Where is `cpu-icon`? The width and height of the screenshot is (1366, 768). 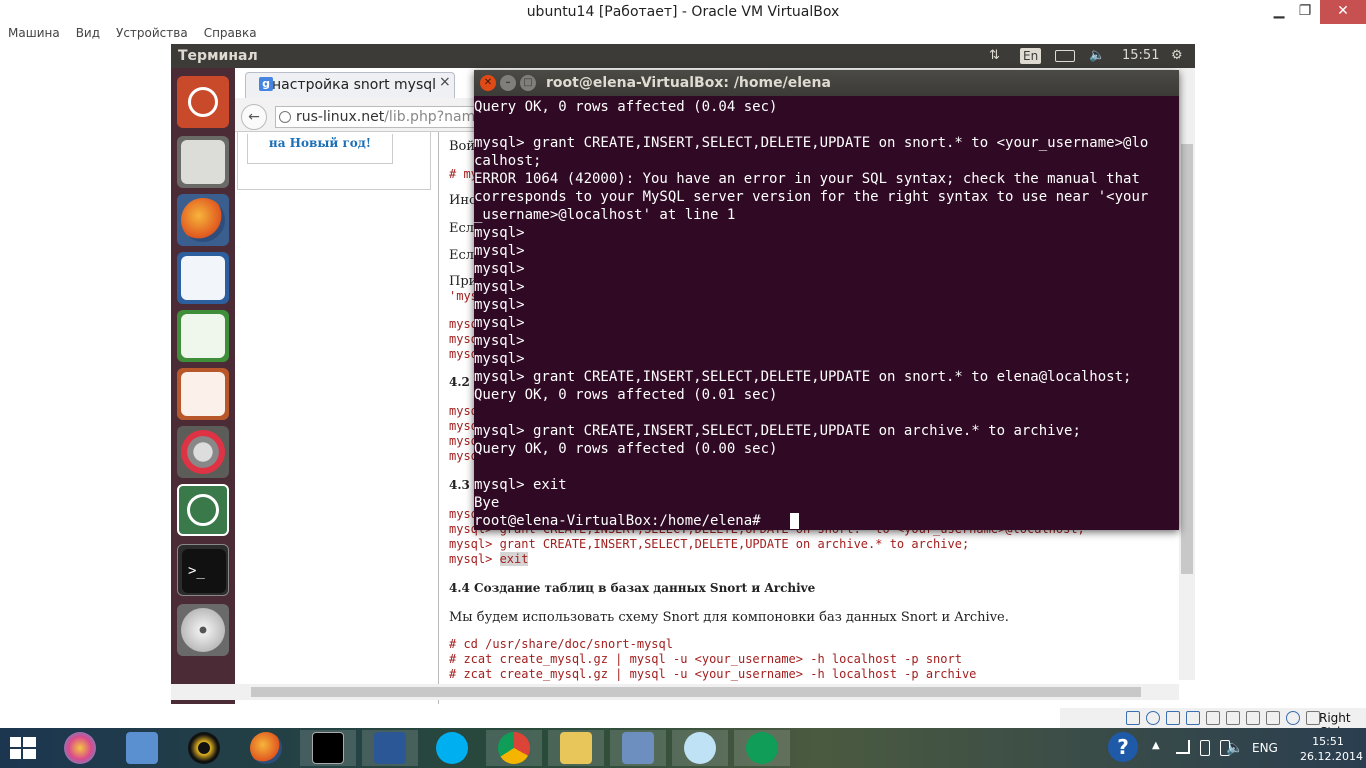
cpu-icon is located at coordinates (1273, 718).